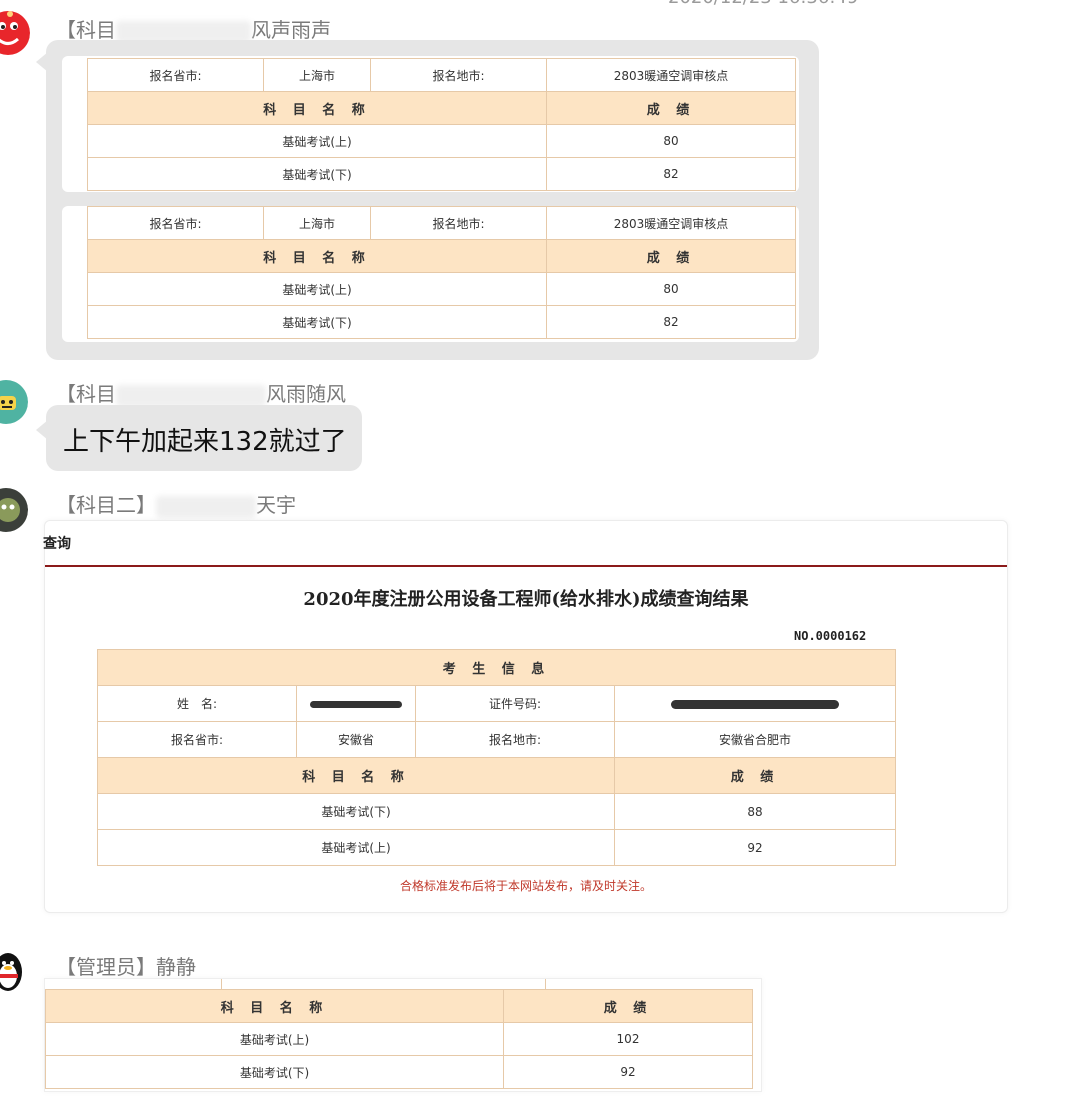  What do you see at coordinates (830, 636) in the screenshot?
I see `result-number: NO.0000162` at bounding box center [830, 636].